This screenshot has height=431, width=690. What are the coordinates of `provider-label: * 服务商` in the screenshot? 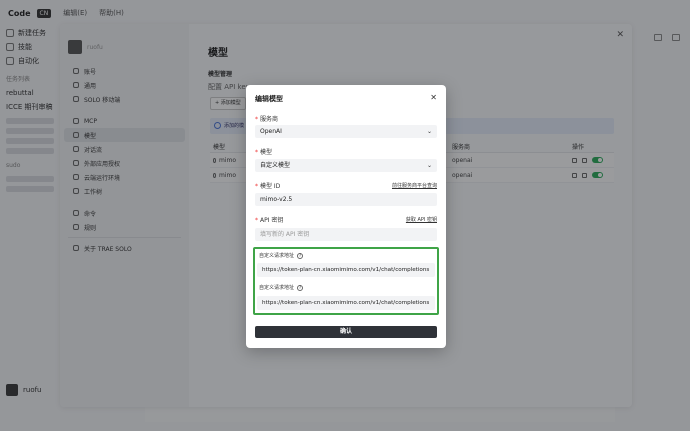 It's located at (267, 119).